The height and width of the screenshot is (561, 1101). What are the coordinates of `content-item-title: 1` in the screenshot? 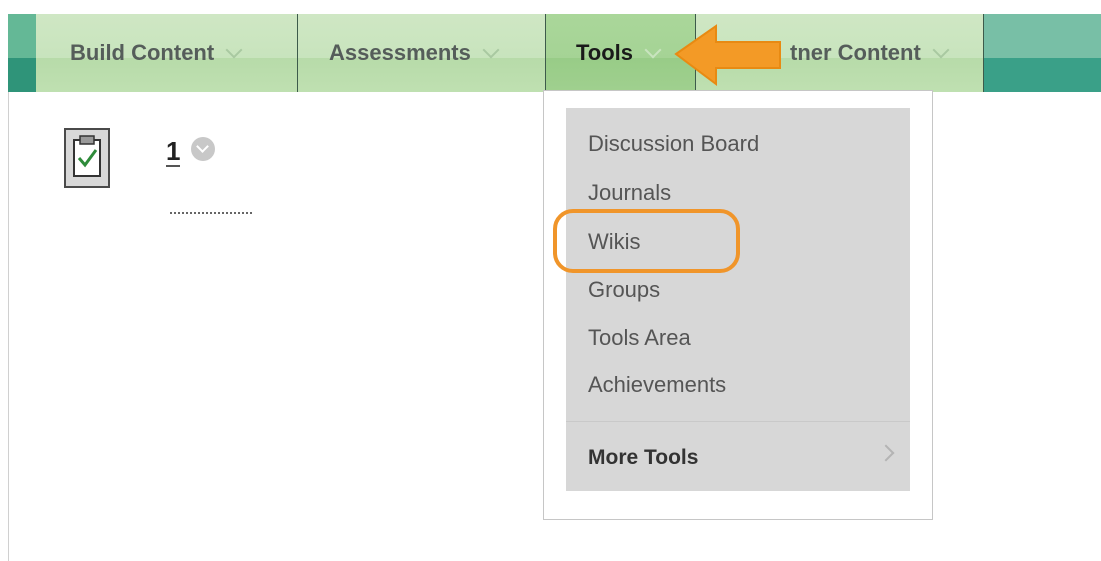 It's located at (173, 152).